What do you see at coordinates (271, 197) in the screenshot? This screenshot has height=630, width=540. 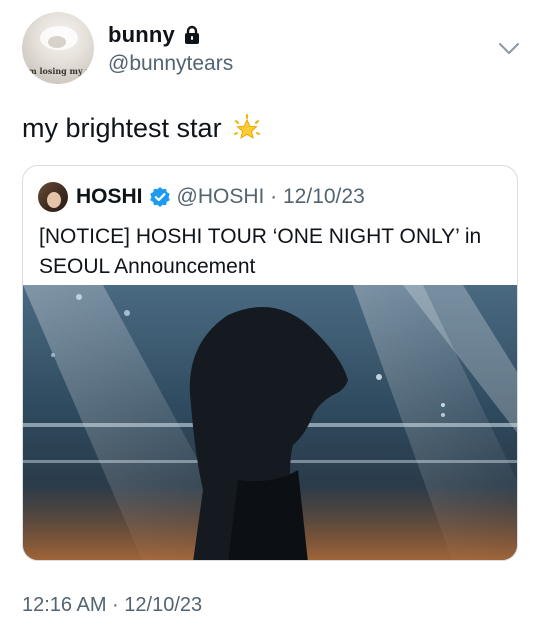 I see `quoted-handle-date: @HOSHI · 12/10/23` at bounding box center [271, 197].